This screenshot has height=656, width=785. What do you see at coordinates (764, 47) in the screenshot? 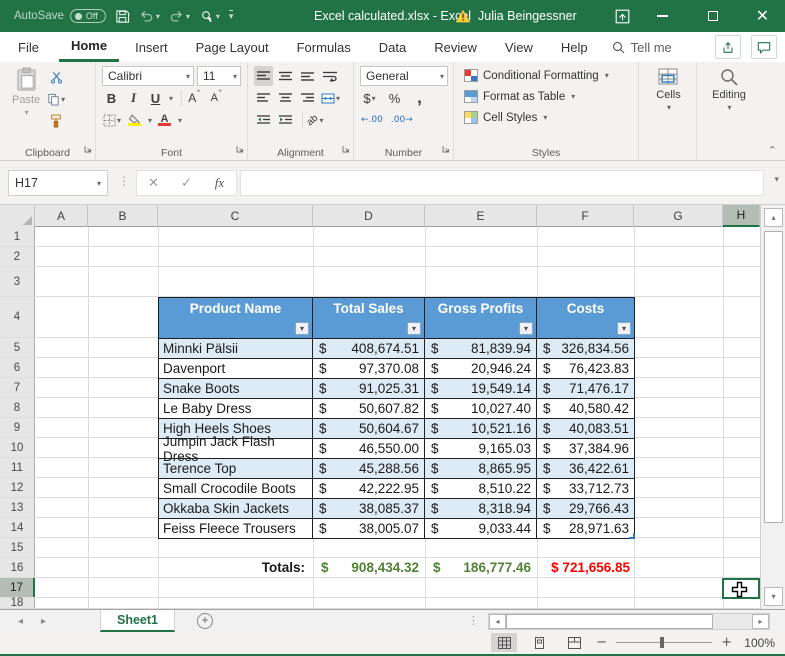
I see `comments-button` at bounding box center [764, 47].